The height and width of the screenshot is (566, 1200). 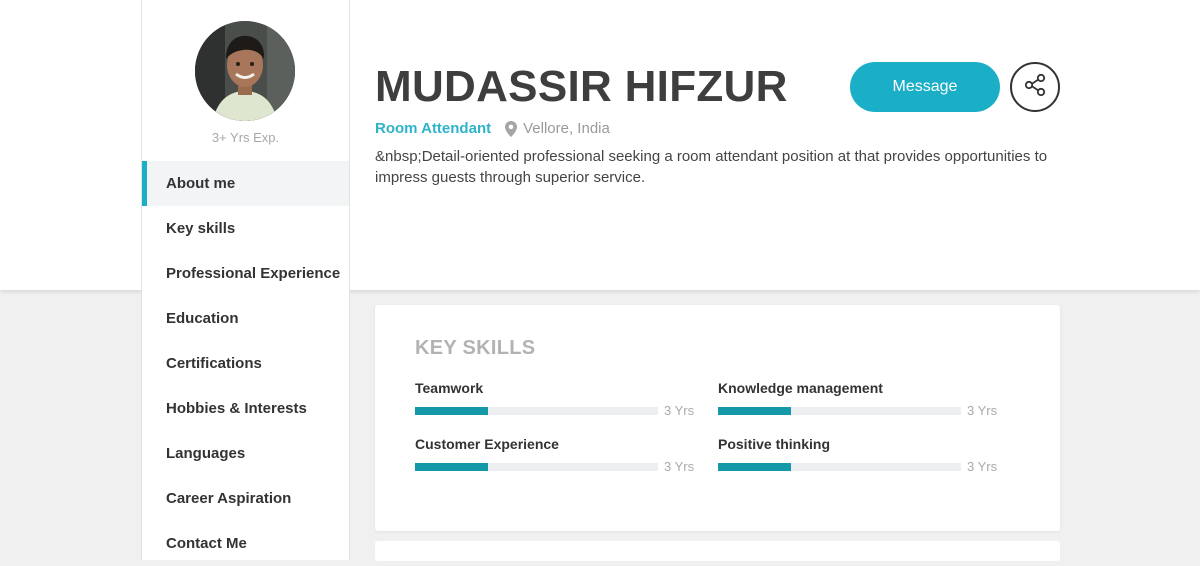 I want to click on profile-role: Room Attendant, so click(x=433, y=128).